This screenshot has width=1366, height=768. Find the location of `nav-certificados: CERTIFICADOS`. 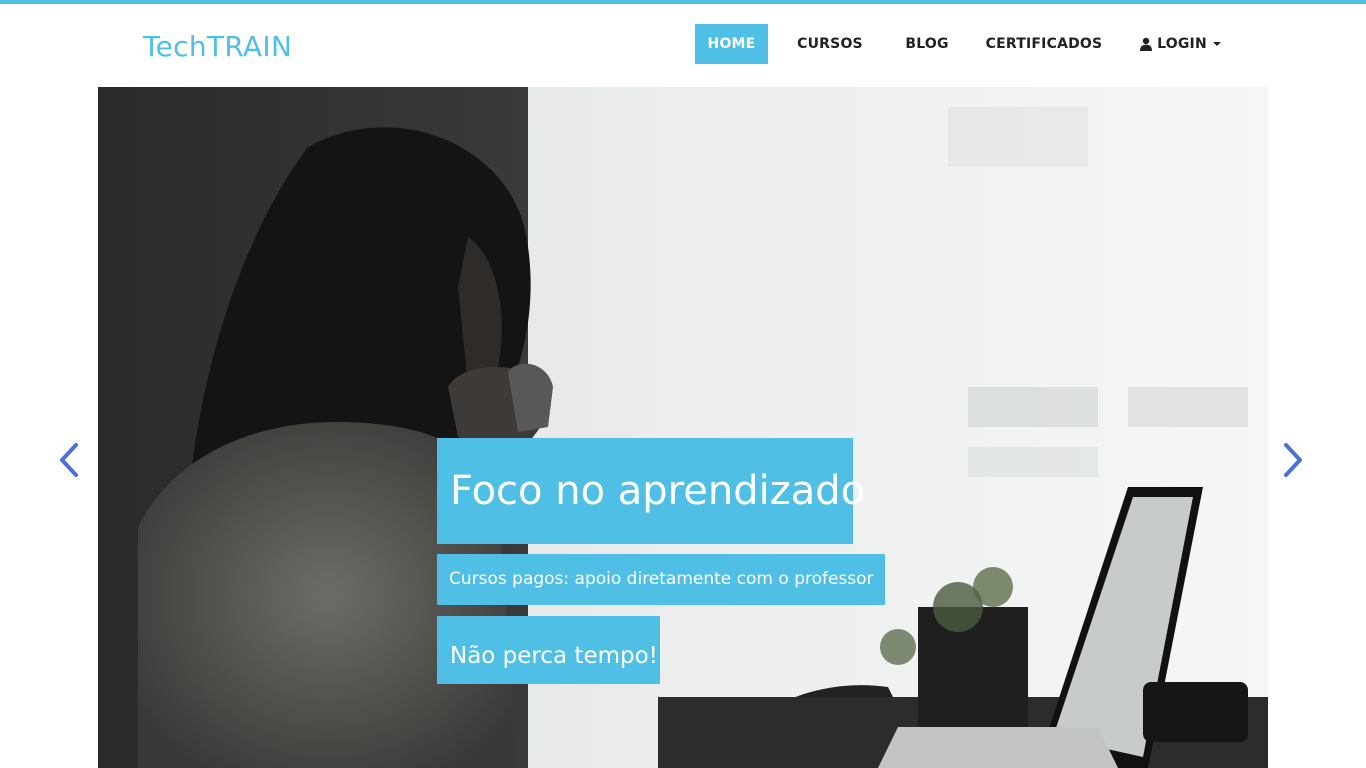

nav-certificados: CERTIFICADOS is located at coordinates (1044, 44).